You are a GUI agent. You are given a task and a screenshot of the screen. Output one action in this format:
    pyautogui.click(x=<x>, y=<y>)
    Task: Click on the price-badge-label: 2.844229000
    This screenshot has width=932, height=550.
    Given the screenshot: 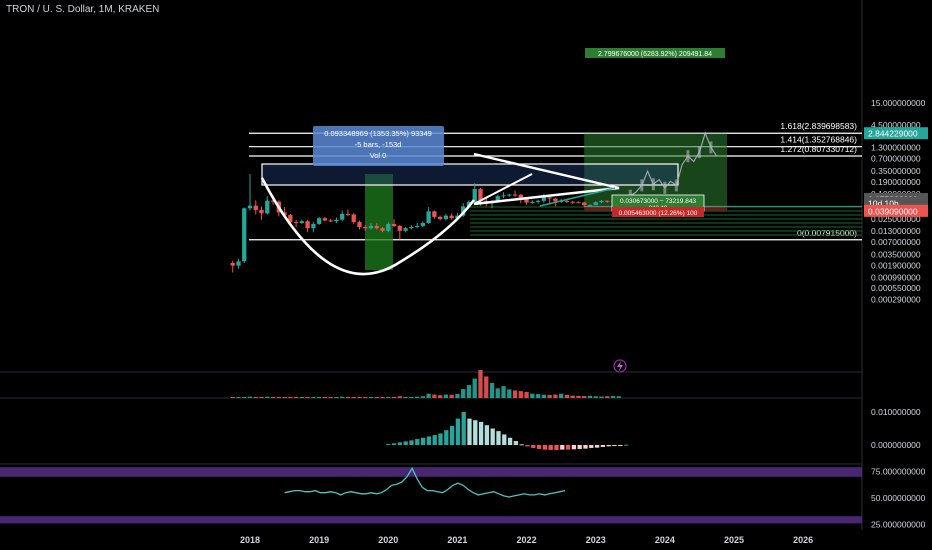 What is the action you would take?
    pyautogui.click(x=893, y=134)
    